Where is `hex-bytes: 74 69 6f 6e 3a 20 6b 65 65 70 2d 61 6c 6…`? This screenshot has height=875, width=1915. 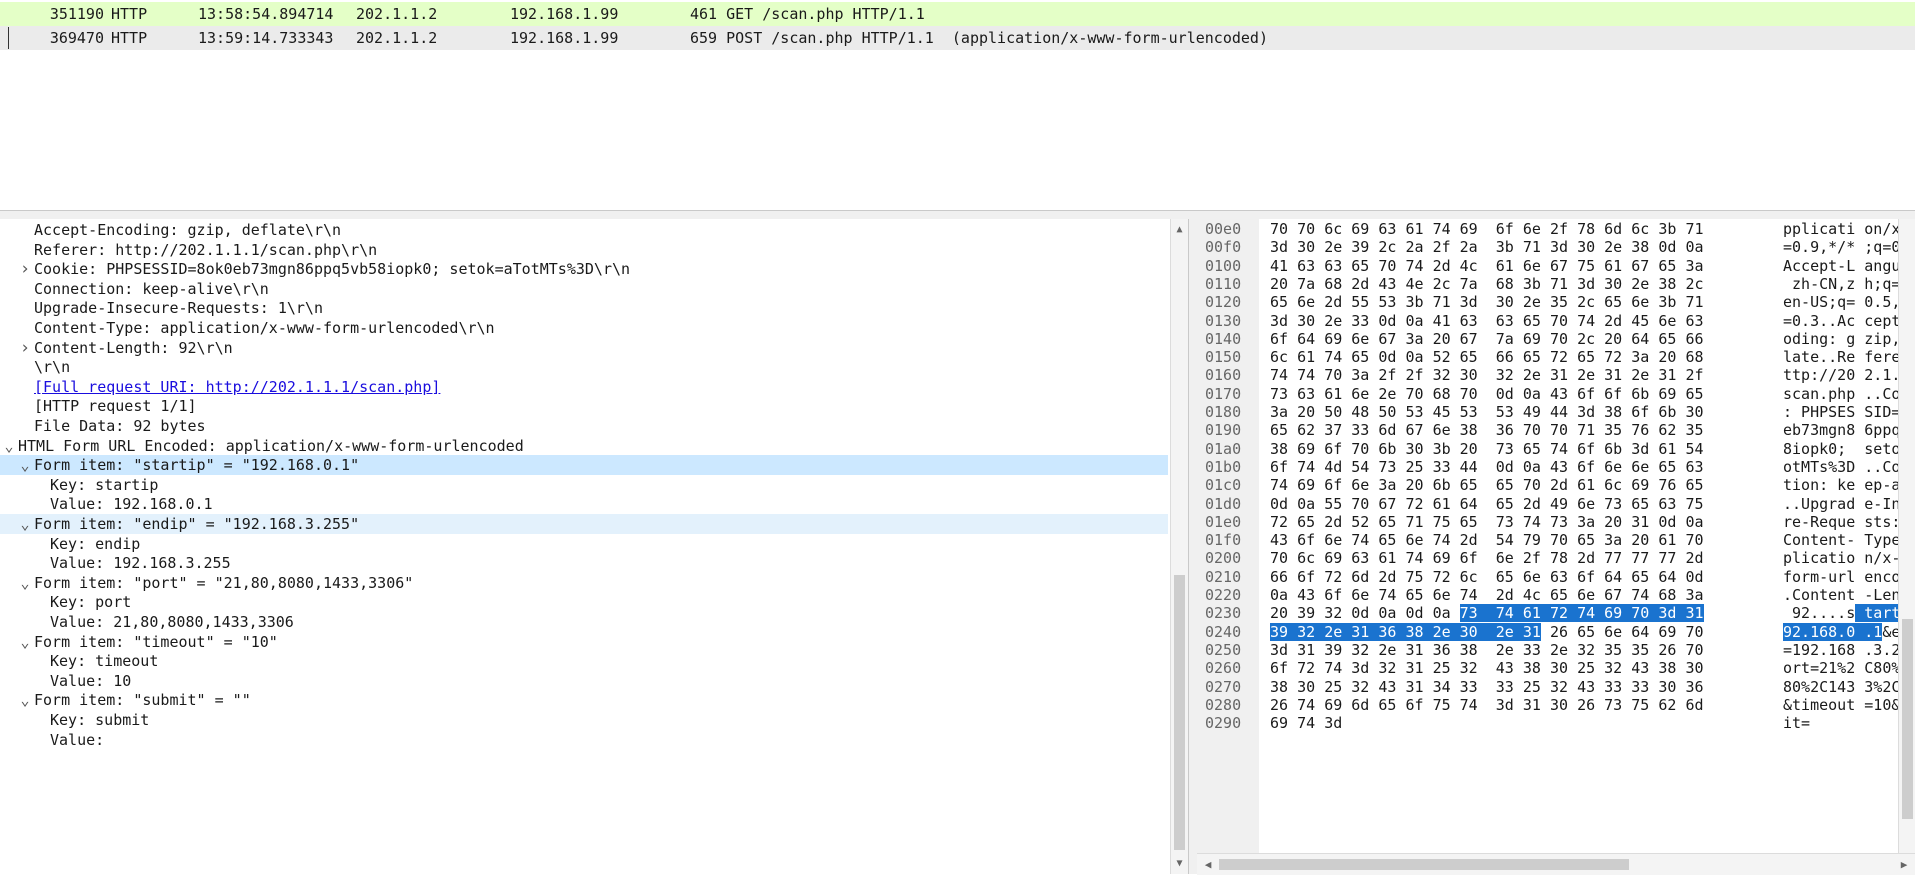 hex-bytes: 74 69 6f 6e 3a 20 6b 65 65 70 2d 61 6c 6… is located at coordinates (1487, 485).